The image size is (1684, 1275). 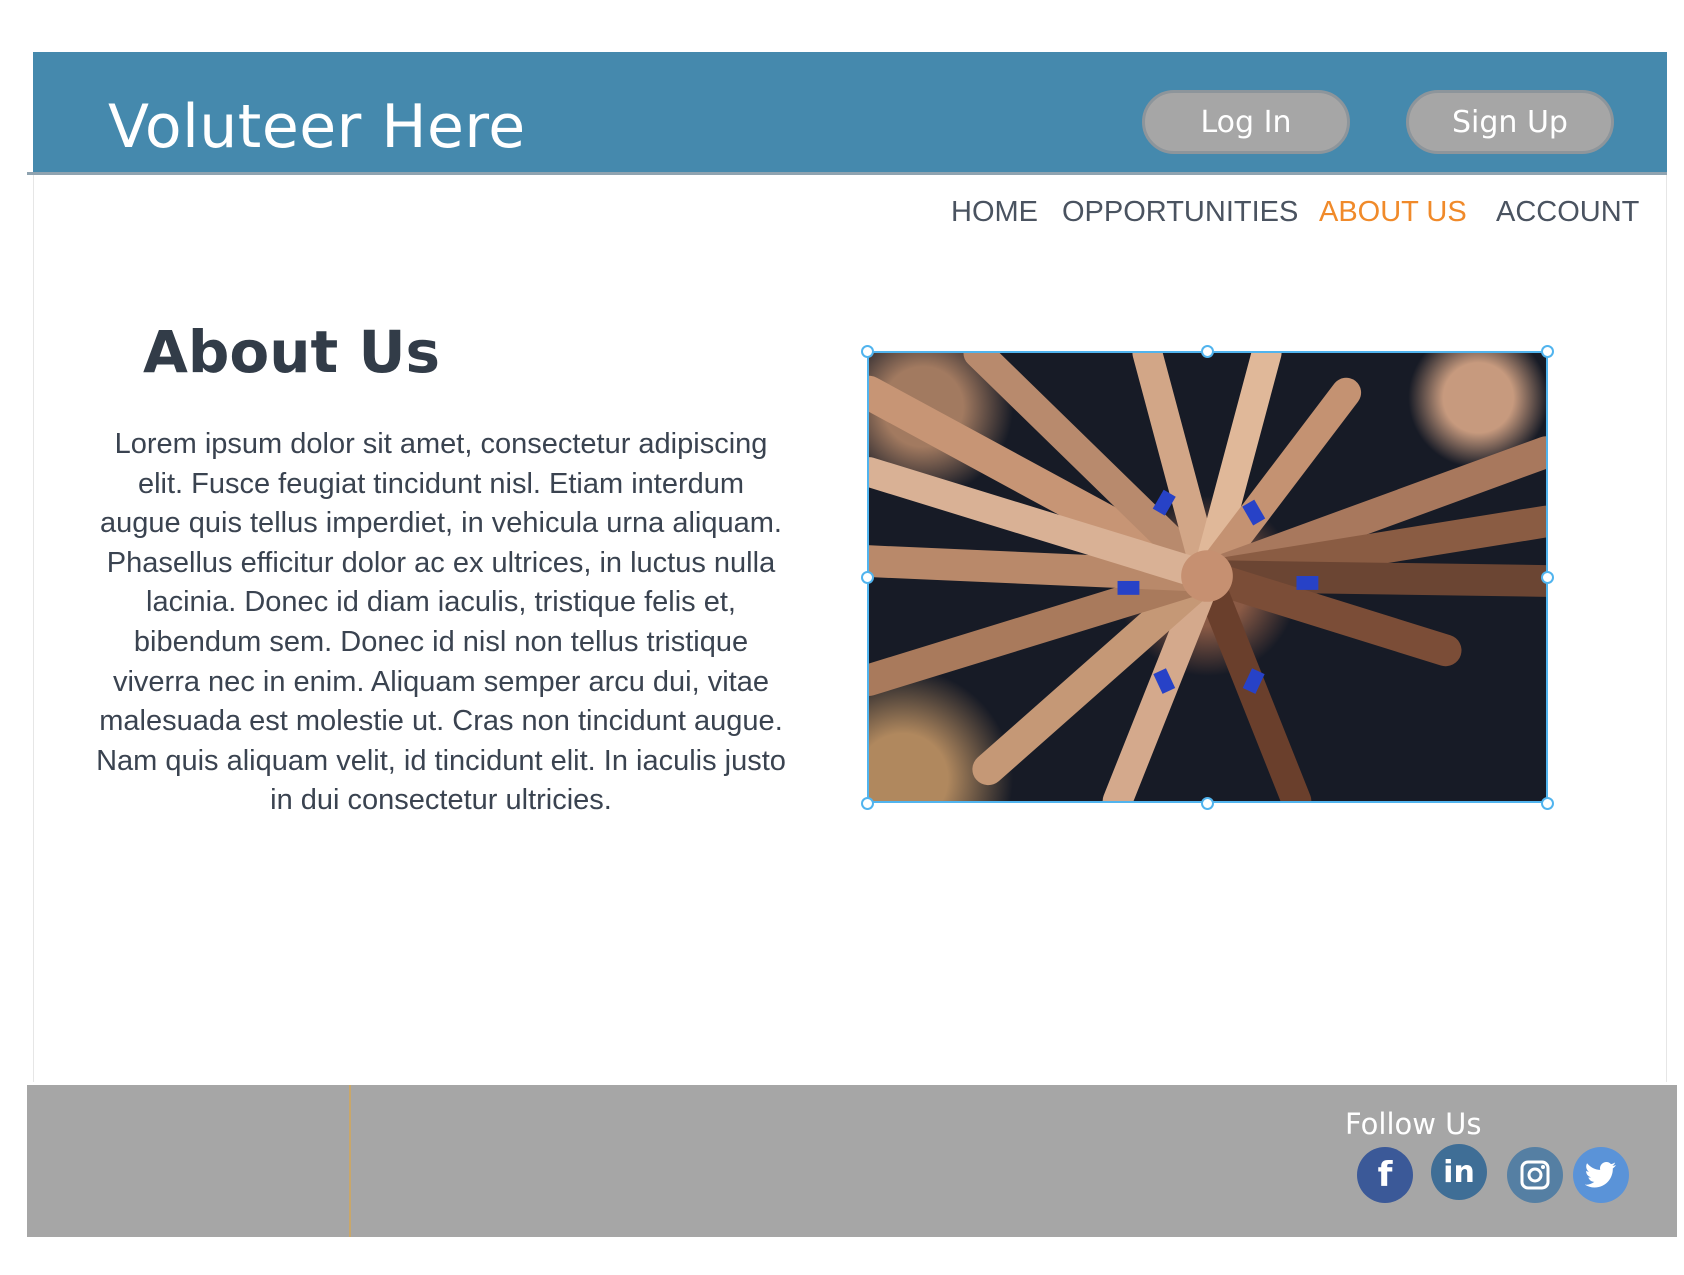 What do you see at coordinates (1413, 1124) in the screenshot?
I see `follow-us-title: Follow Us` at bounding box center [1413, 1124].